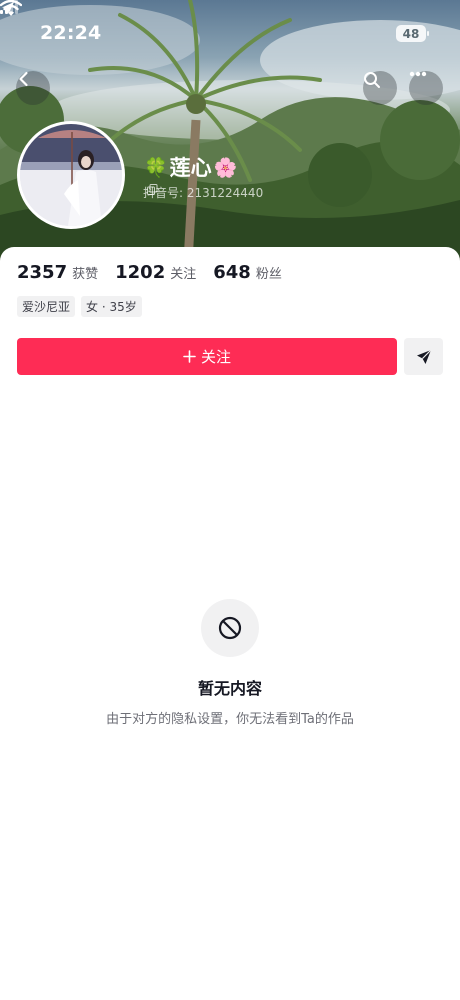 This screenshot has height=1000, width=460. I want to click on send-icon, so click(423, 356).